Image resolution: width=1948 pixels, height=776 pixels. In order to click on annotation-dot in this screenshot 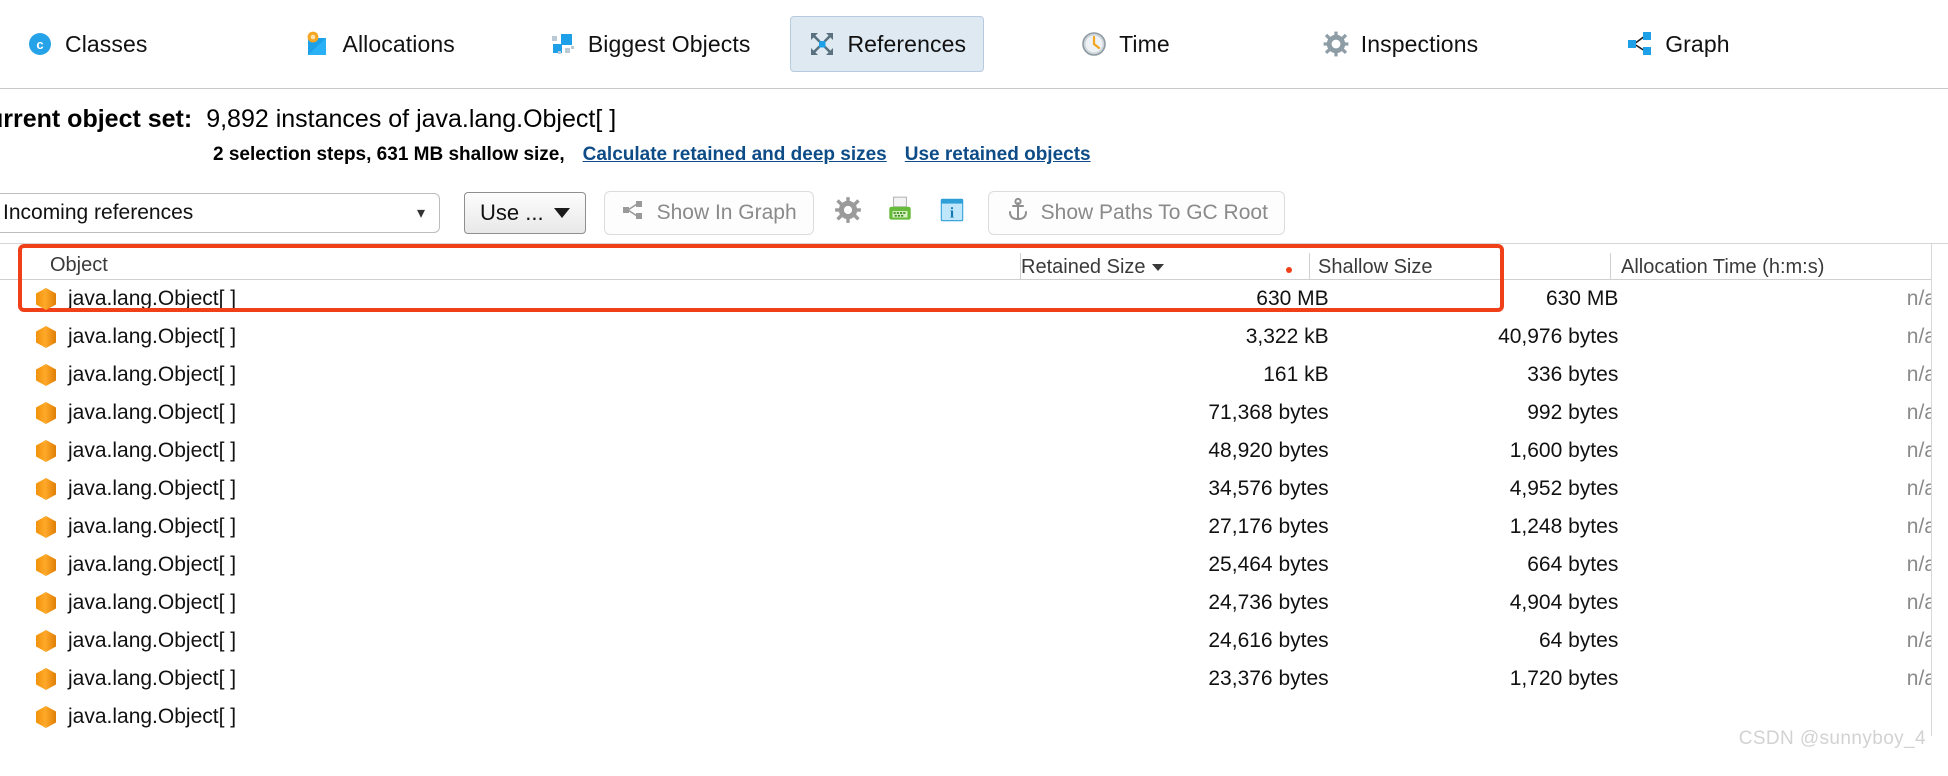, I will do `click(1289, 270)`.